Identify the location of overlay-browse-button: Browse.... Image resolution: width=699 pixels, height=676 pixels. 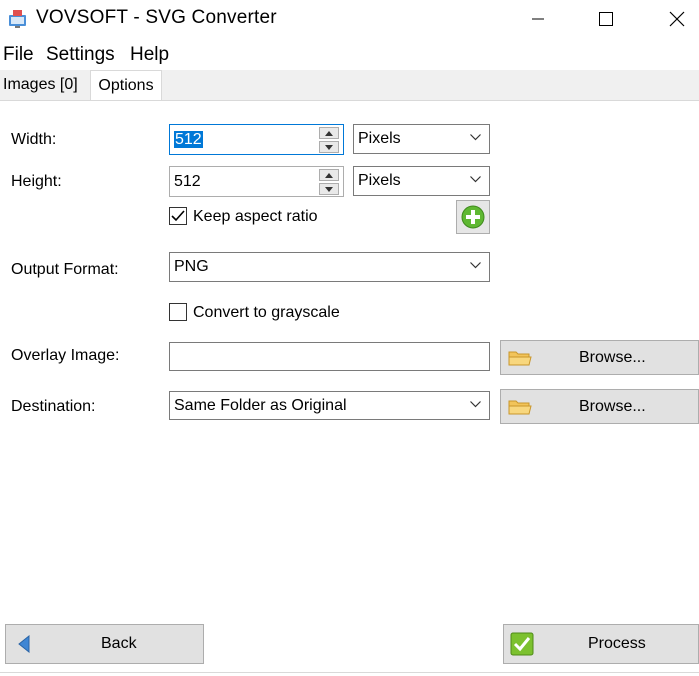
(599, 357).